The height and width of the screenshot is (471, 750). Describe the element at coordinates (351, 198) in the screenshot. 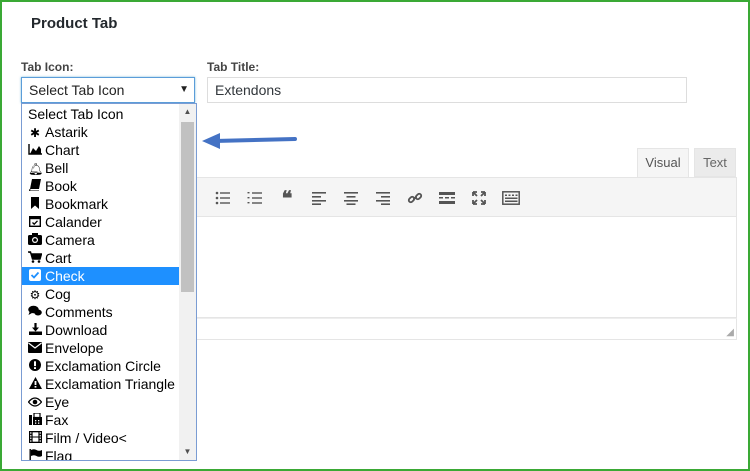

I see `align-center-icon` at that location.